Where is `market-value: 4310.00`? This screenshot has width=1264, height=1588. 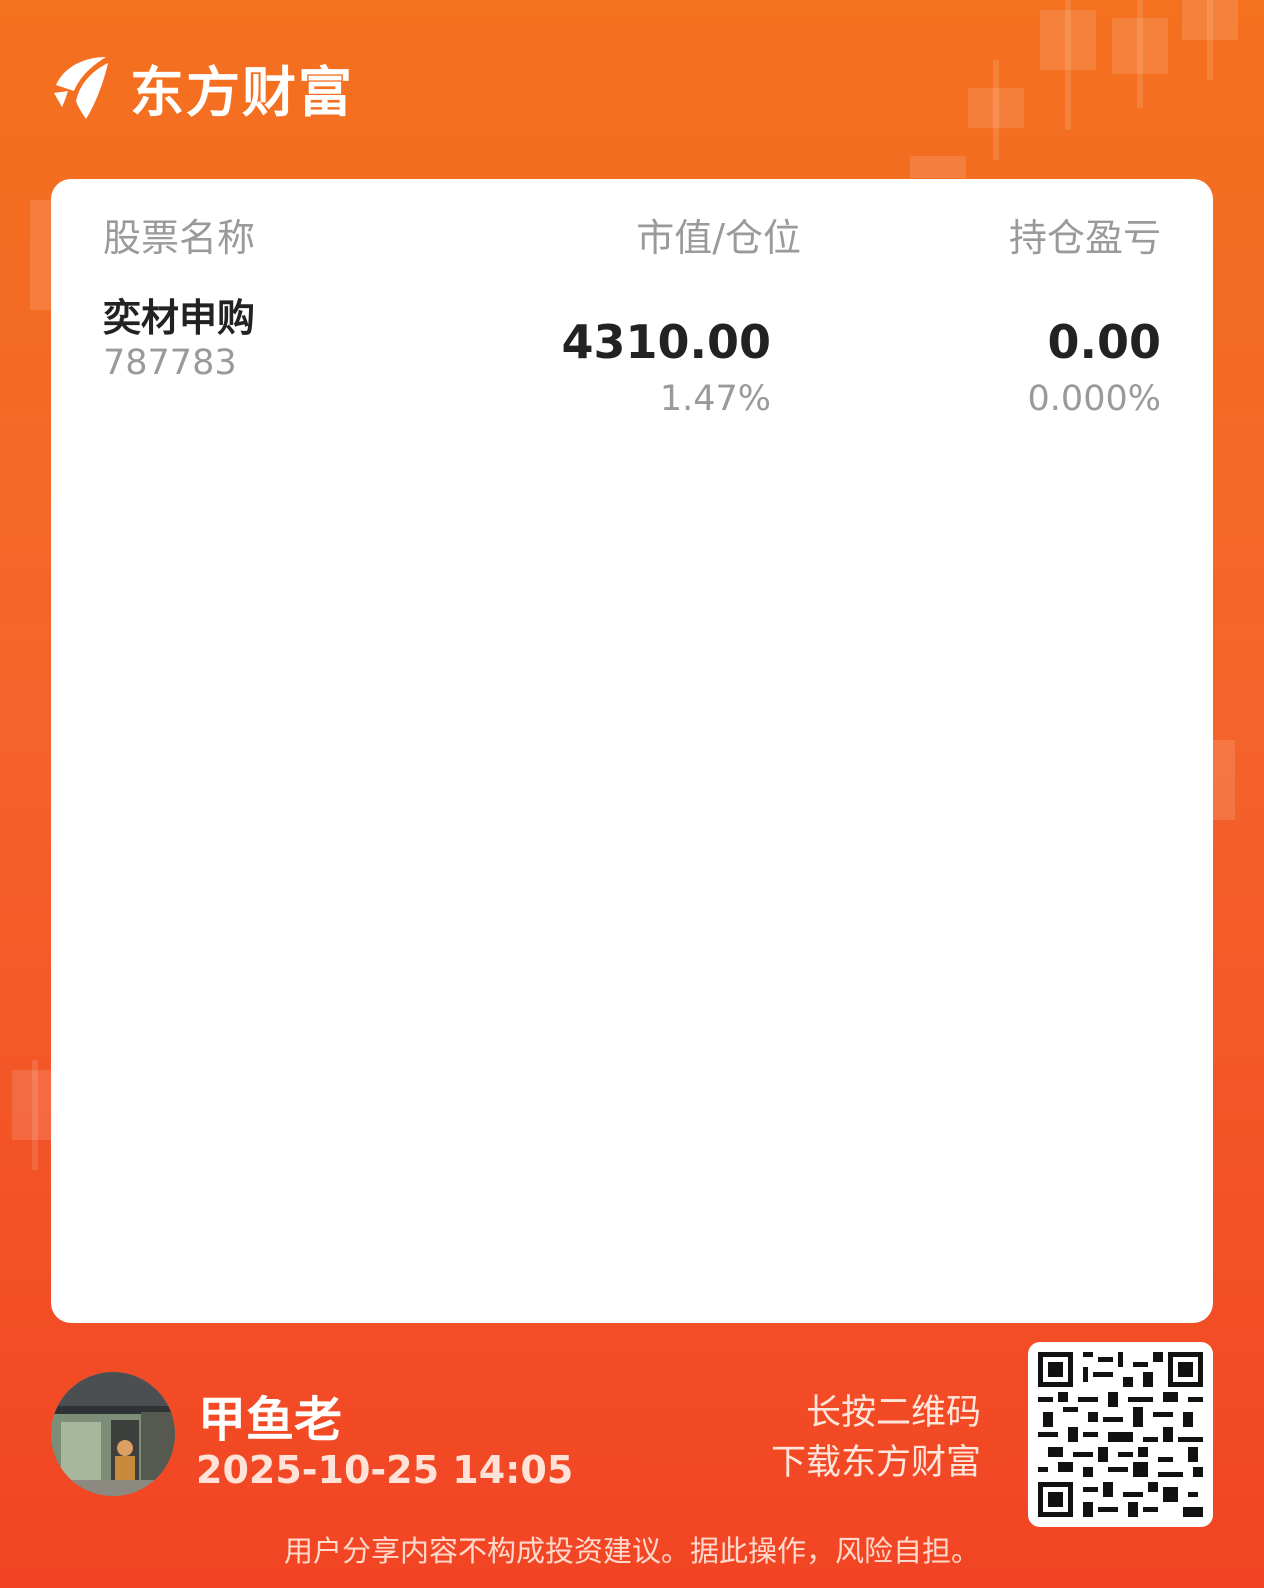
market-value: 4310.00 is located at coordinates (666, 342).